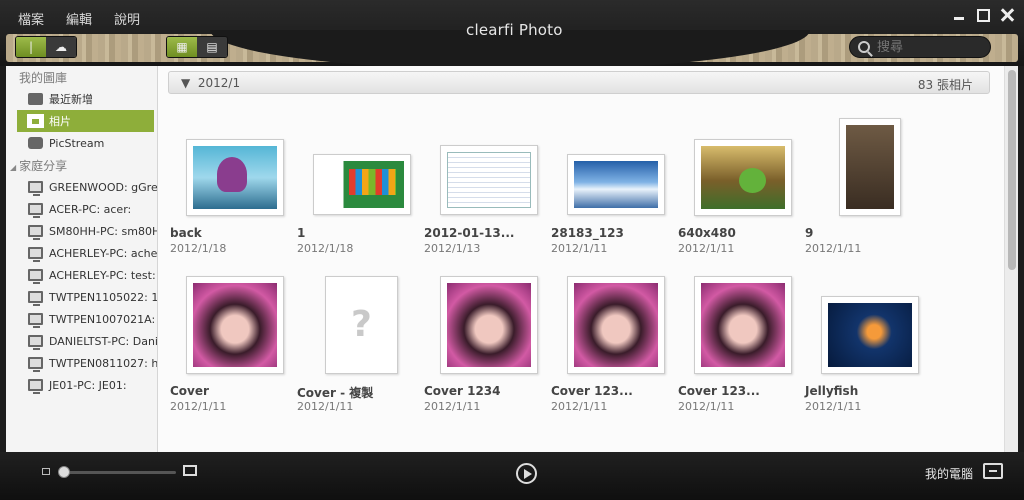  I want to click on sidebar-item-photos: 相片, so click(85, 121).